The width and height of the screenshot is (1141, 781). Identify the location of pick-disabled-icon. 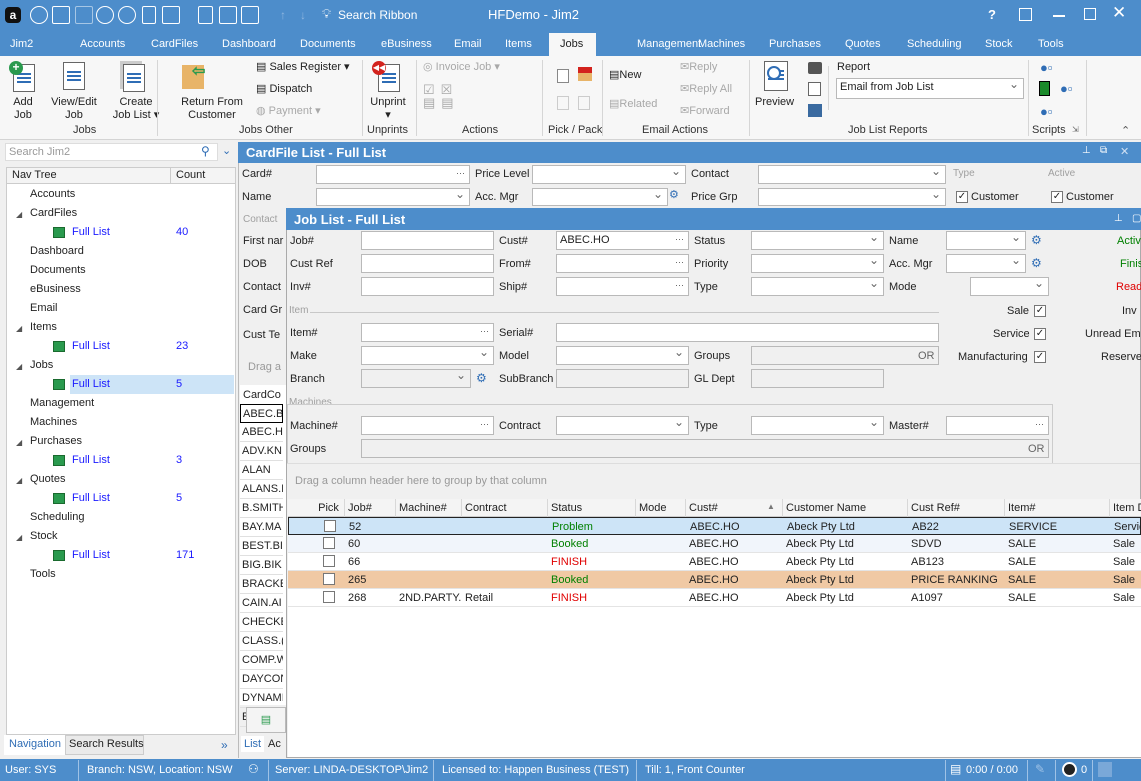
(563, 103).